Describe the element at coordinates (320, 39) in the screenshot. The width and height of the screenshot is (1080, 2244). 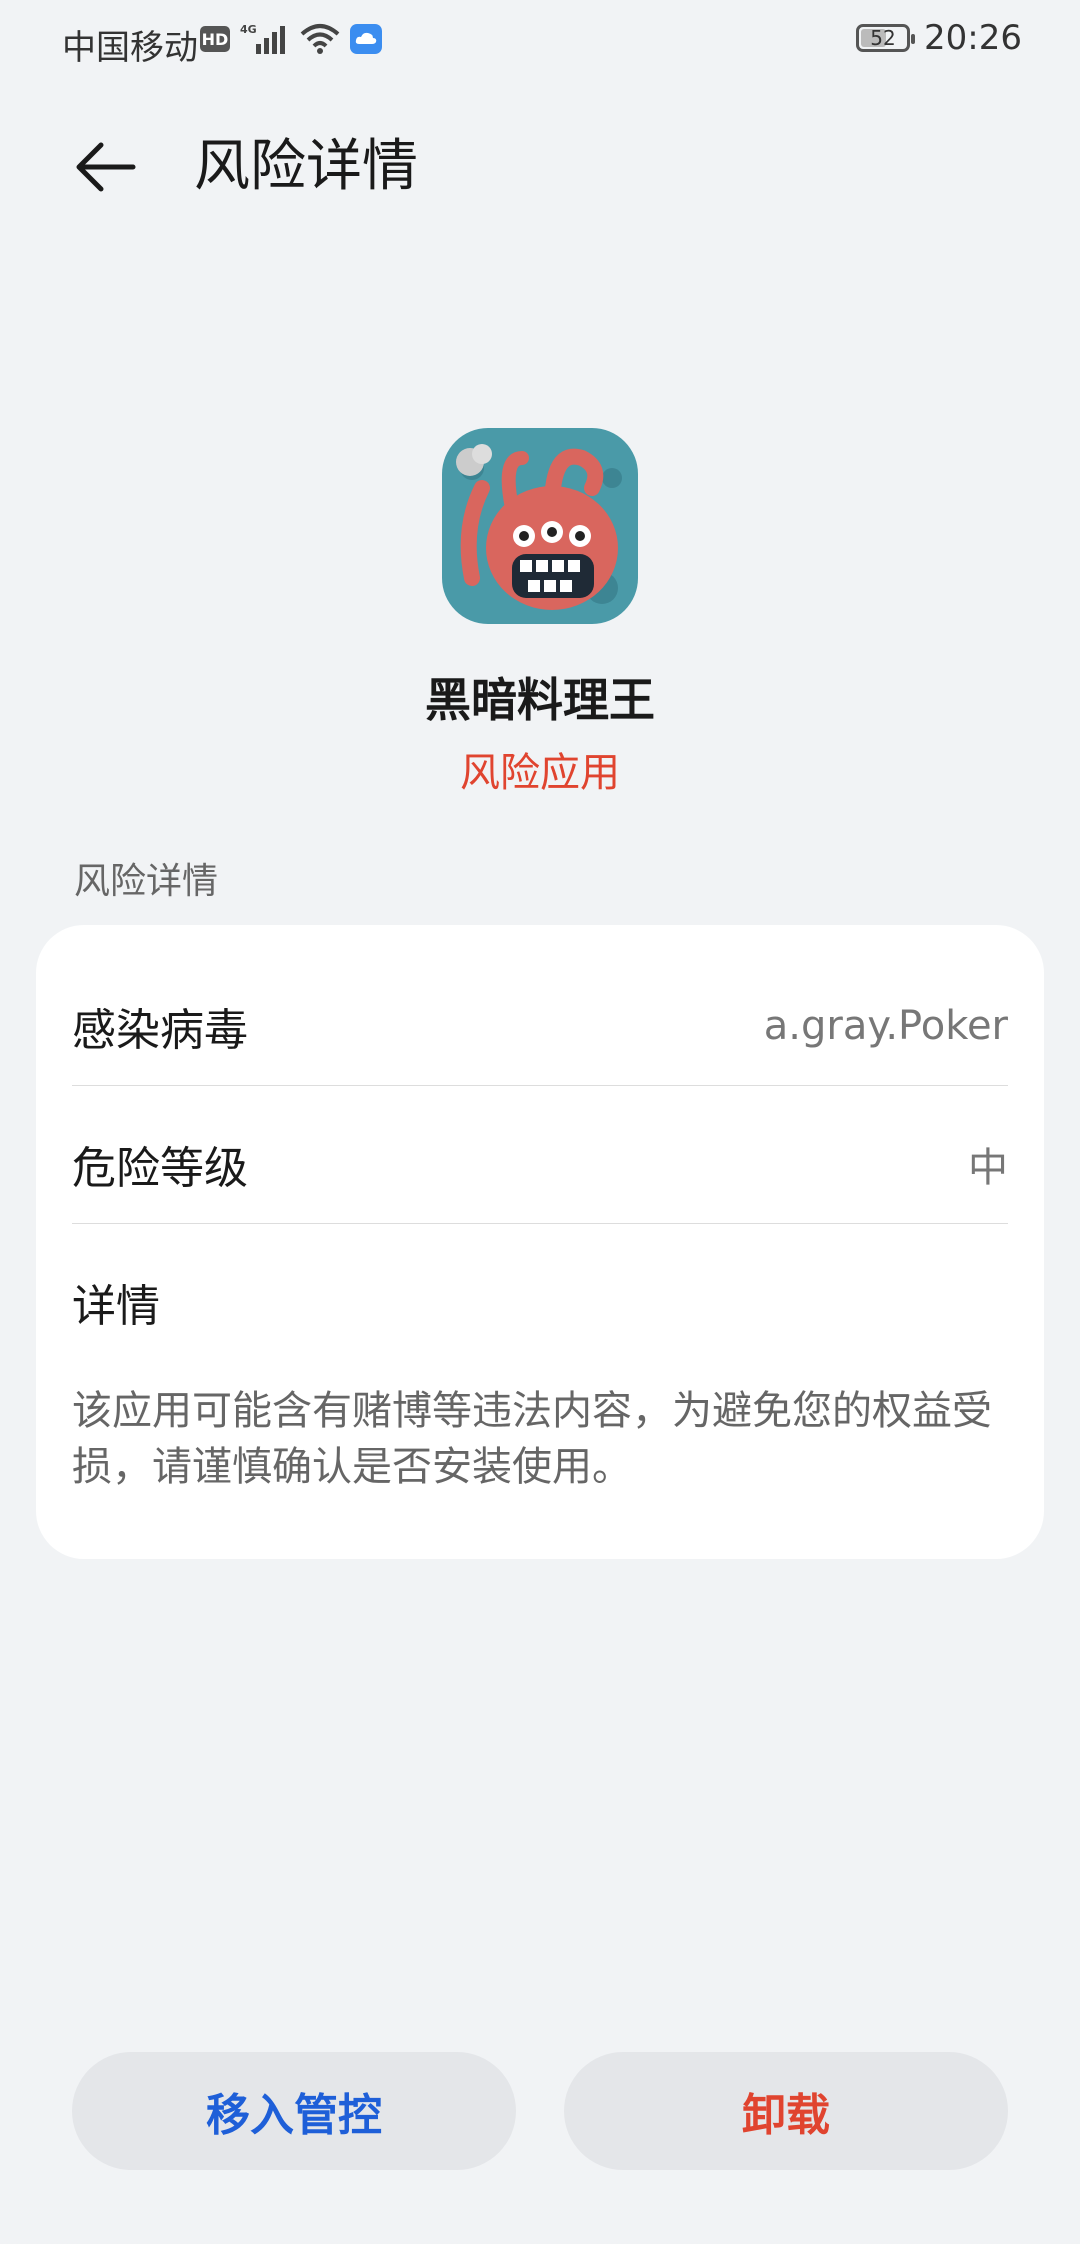
I see `wifi-icon` at that location.